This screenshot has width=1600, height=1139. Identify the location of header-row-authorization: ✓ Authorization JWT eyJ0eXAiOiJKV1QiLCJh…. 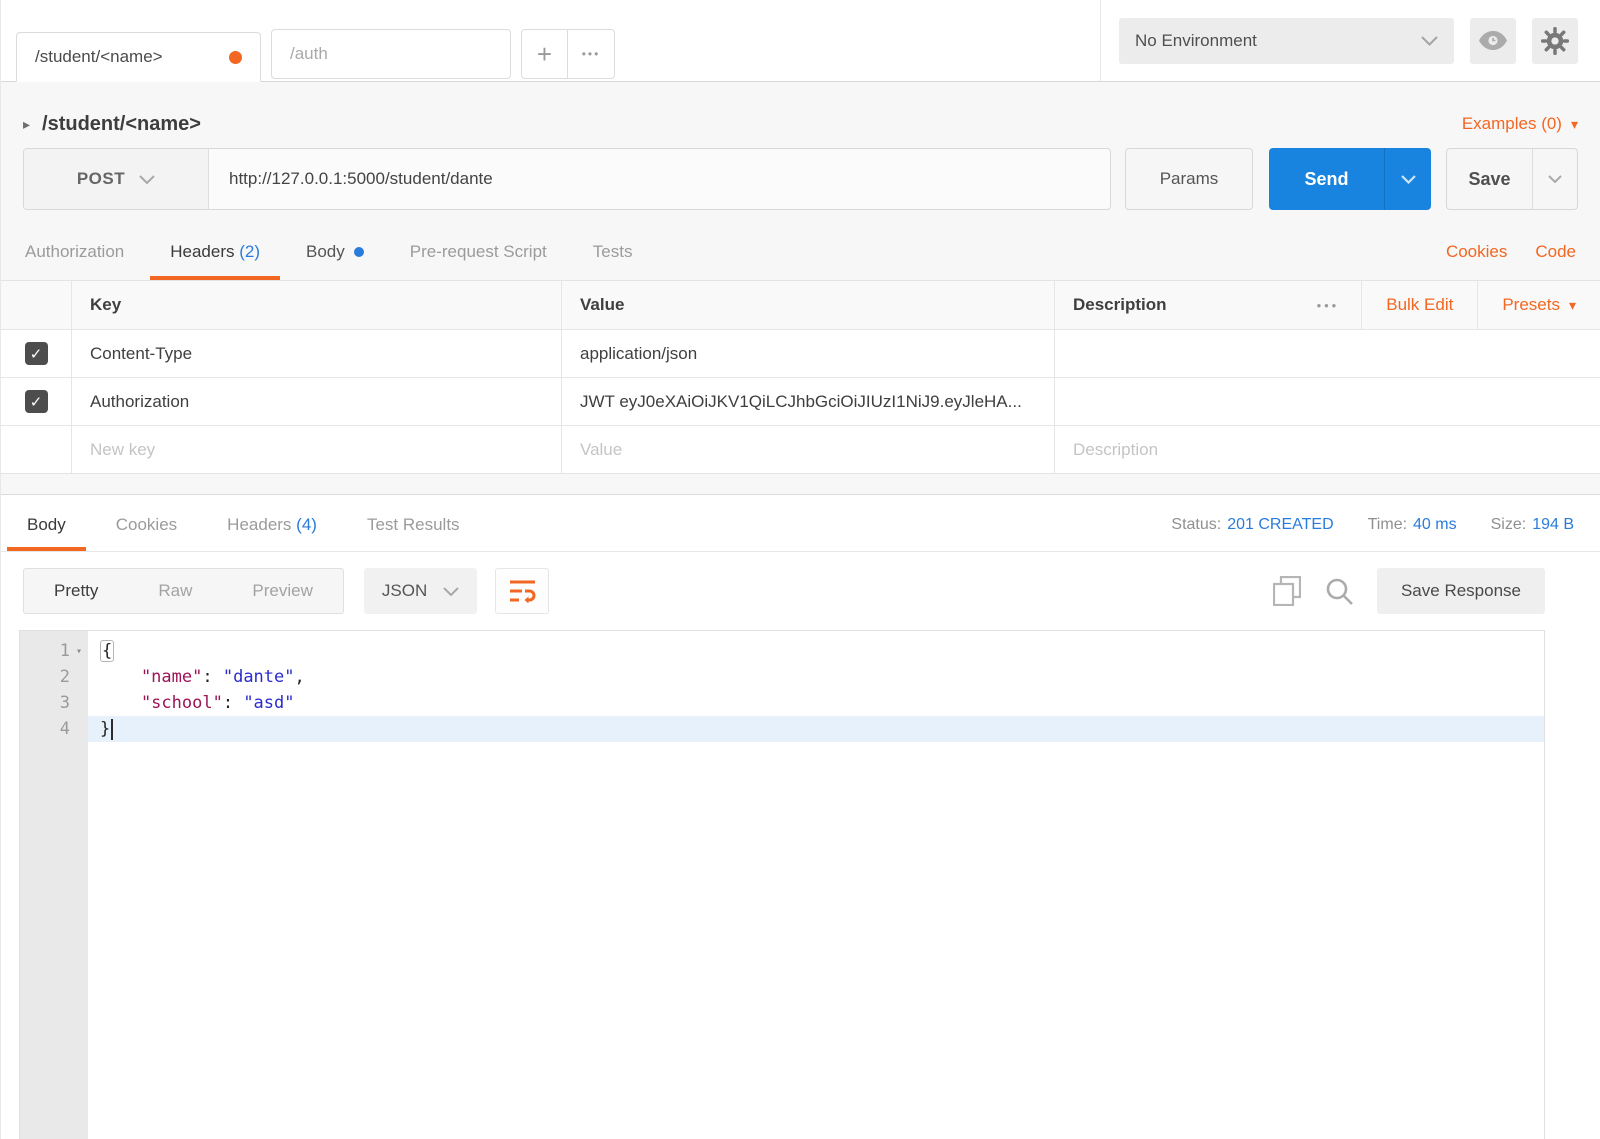
(800, 401).